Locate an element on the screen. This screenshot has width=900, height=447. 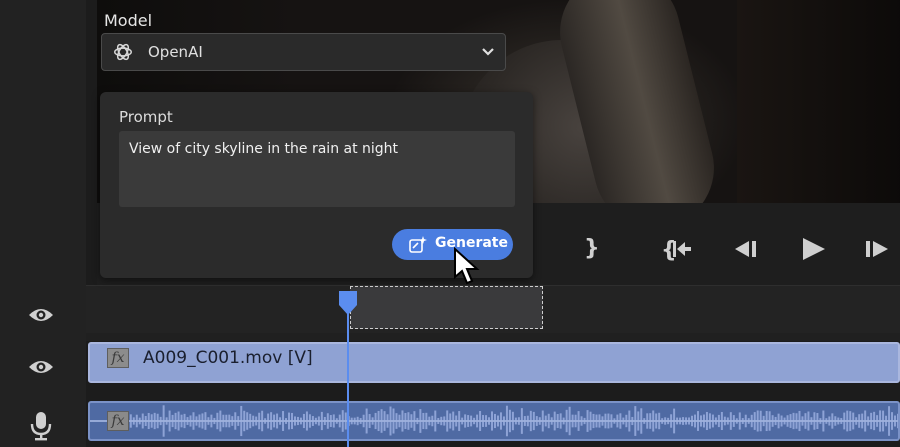
video-clip: fx A009_C001.mov [V] is located at coordinates (494, 362).